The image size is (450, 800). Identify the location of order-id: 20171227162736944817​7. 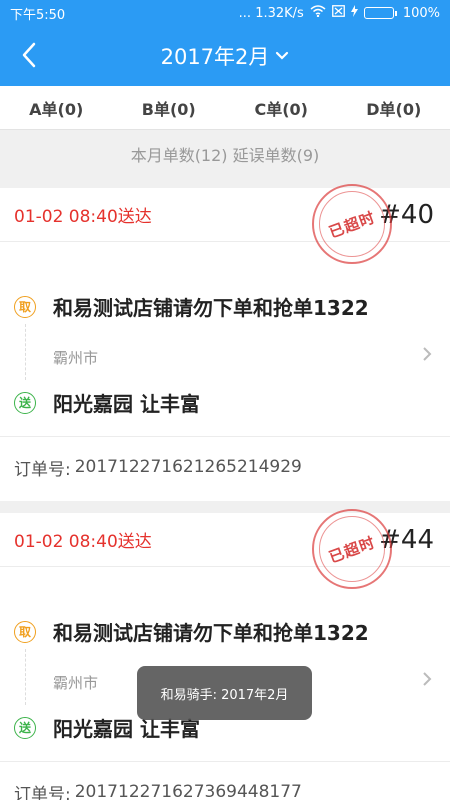
(188, 791).